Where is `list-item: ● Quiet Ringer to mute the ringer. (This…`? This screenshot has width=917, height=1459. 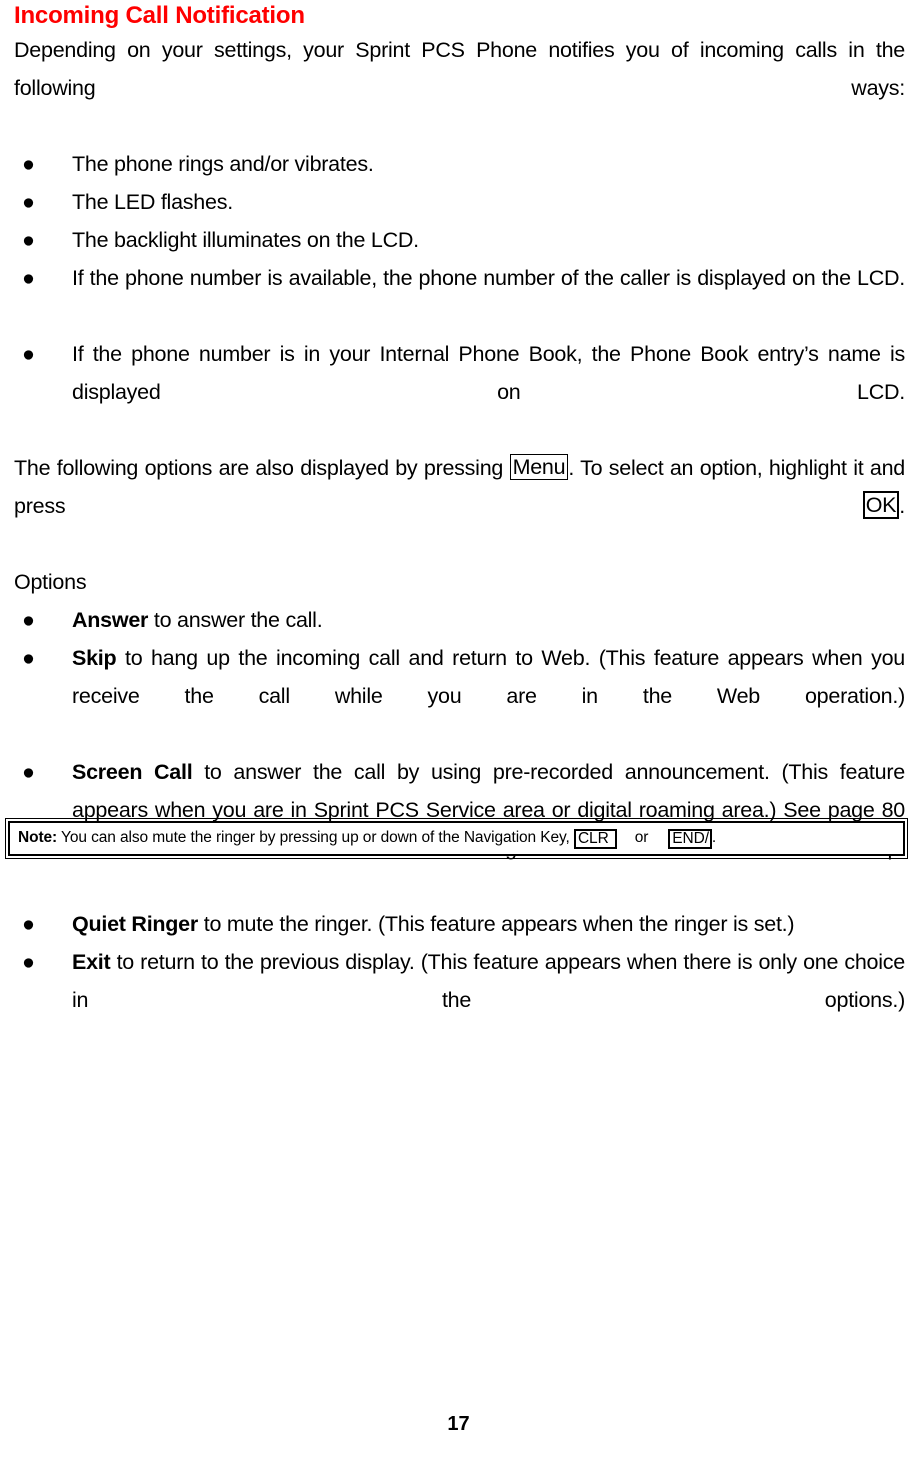 list-item: ● Quiet Ringer to mute the ringer. (This… is located at coordinates (459, 924).